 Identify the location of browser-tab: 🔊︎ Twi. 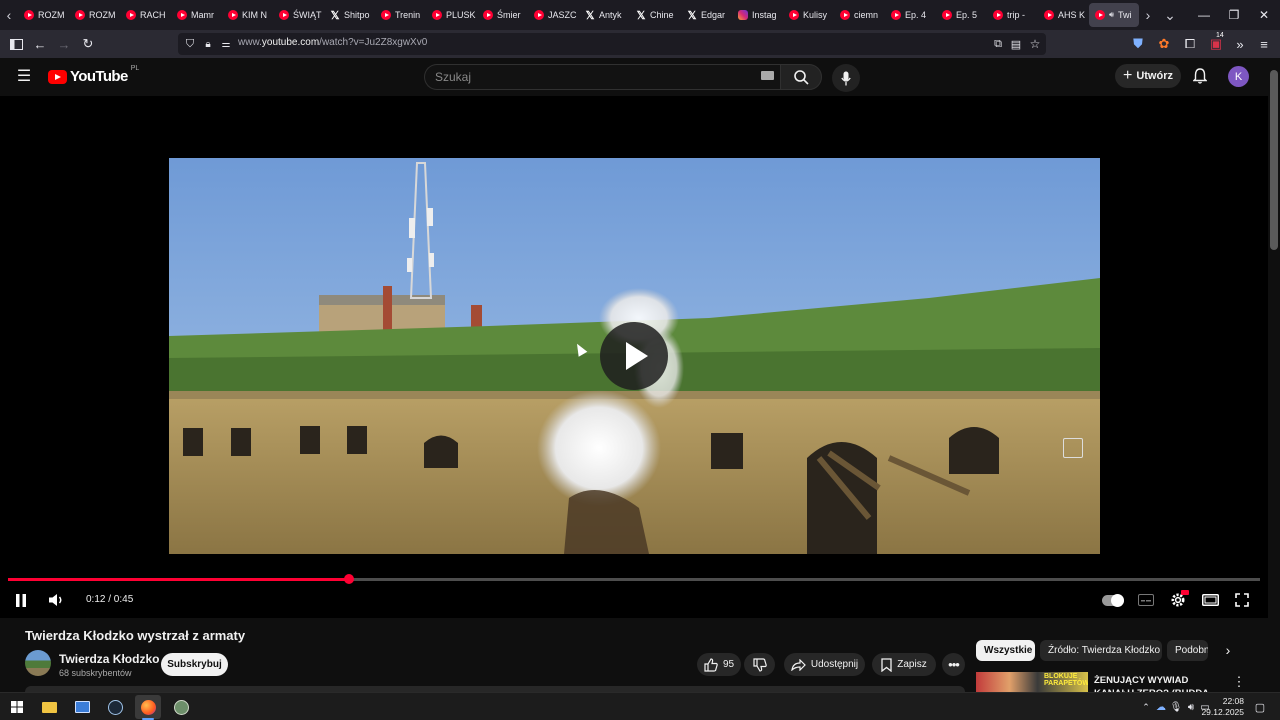
(1114, 15).